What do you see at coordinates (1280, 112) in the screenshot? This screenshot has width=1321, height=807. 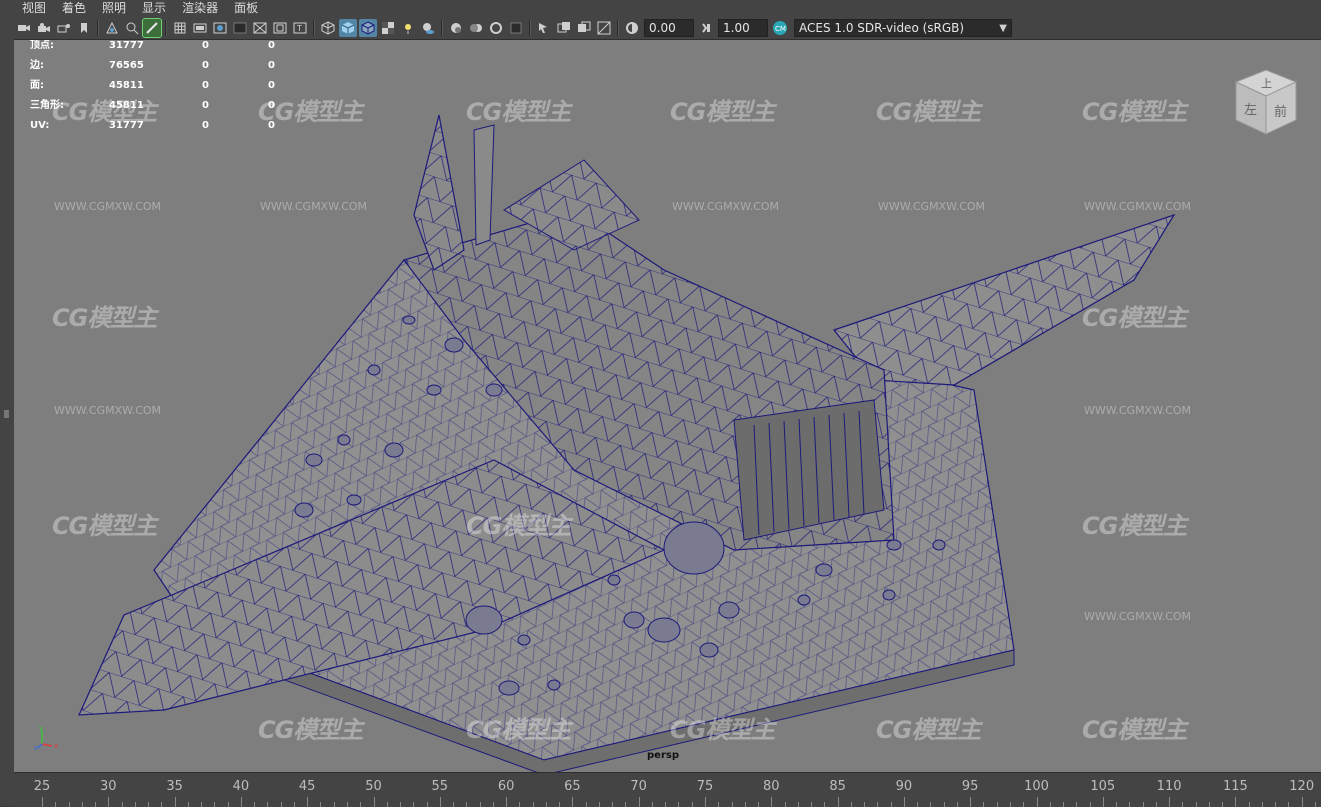 I see `viewcube-front-label: 前` at bounding box center [1280, 112].